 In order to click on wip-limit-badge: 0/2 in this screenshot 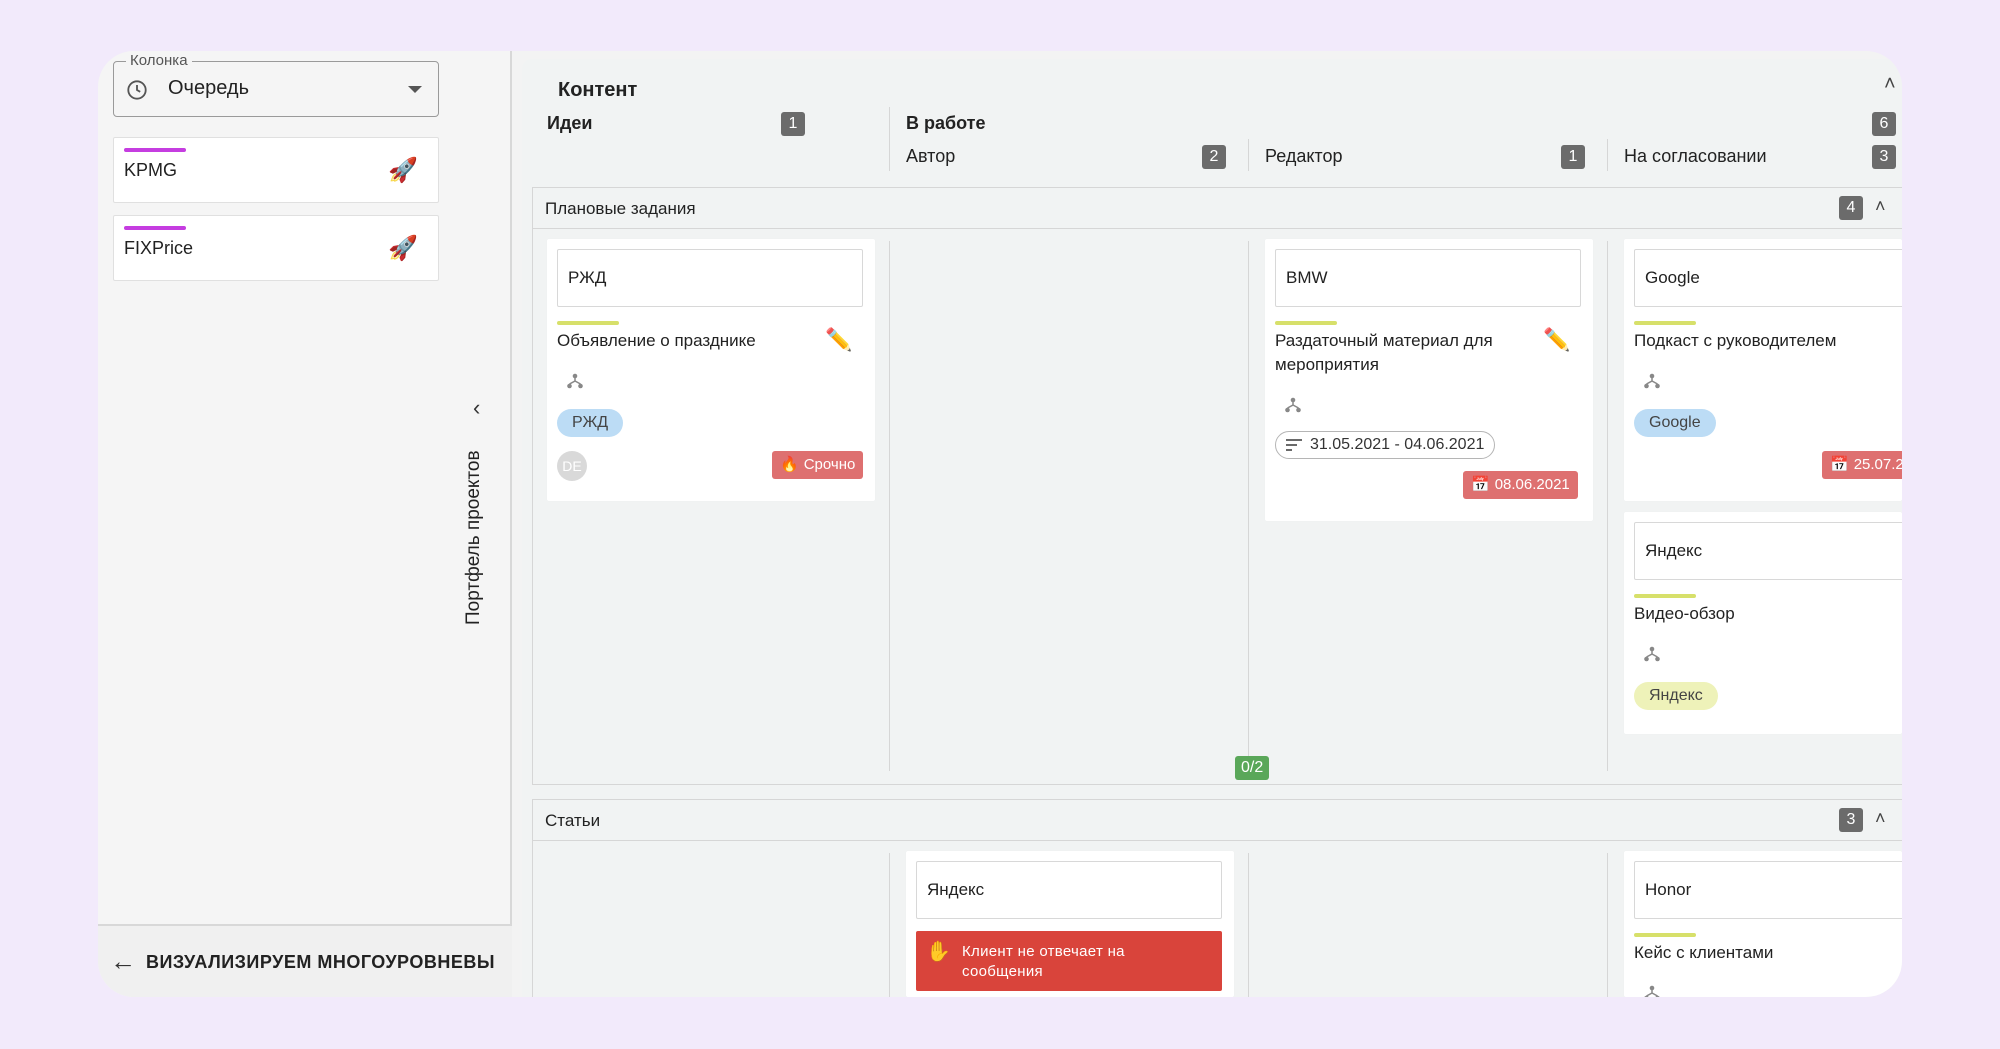, I will do `click(1252, 768)`.